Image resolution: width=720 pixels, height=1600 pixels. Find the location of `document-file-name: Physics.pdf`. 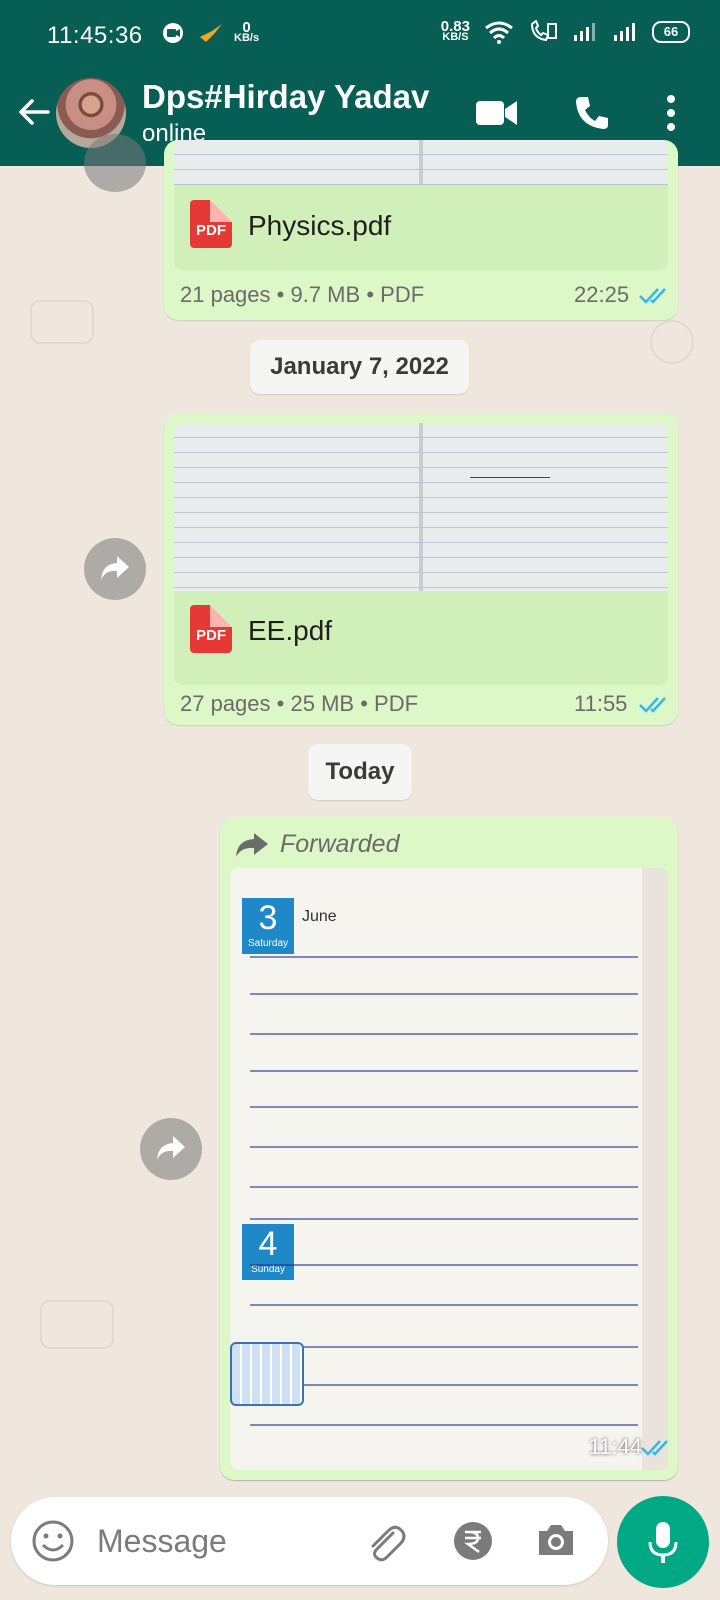

document-file-name: Physics.pdf is located at coordinates (320, 225).